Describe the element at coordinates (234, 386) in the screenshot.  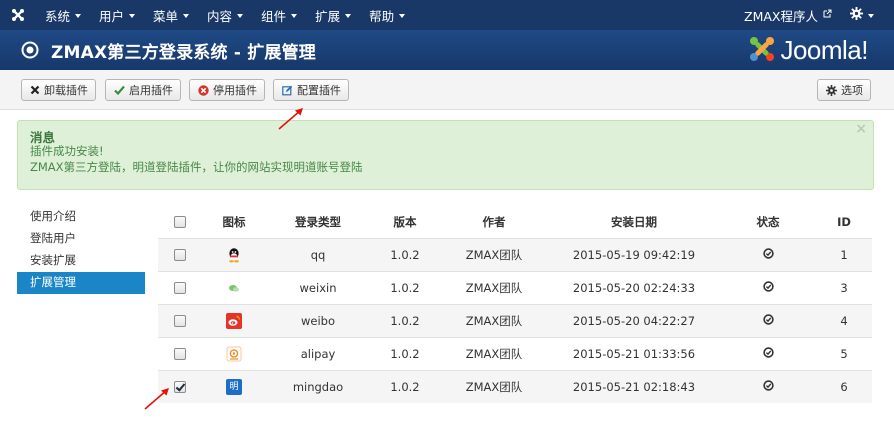
I see `row-icon-cell: 明` at that location.